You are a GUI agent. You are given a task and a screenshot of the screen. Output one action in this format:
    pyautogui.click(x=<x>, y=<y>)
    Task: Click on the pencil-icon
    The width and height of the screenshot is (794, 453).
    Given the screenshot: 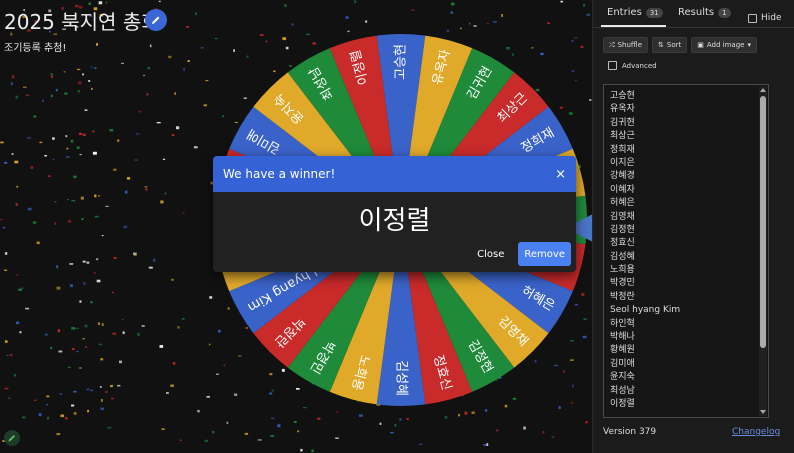 What is the action you would take?
    pyautogui.click(x=156, y=20)
    